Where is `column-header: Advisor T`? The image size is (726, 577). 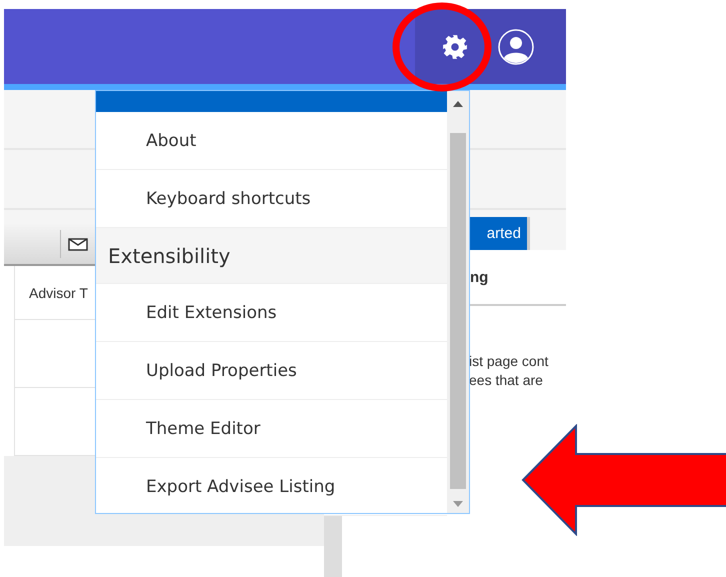 column-header: Advisor T is located at coordinates (58, 292).